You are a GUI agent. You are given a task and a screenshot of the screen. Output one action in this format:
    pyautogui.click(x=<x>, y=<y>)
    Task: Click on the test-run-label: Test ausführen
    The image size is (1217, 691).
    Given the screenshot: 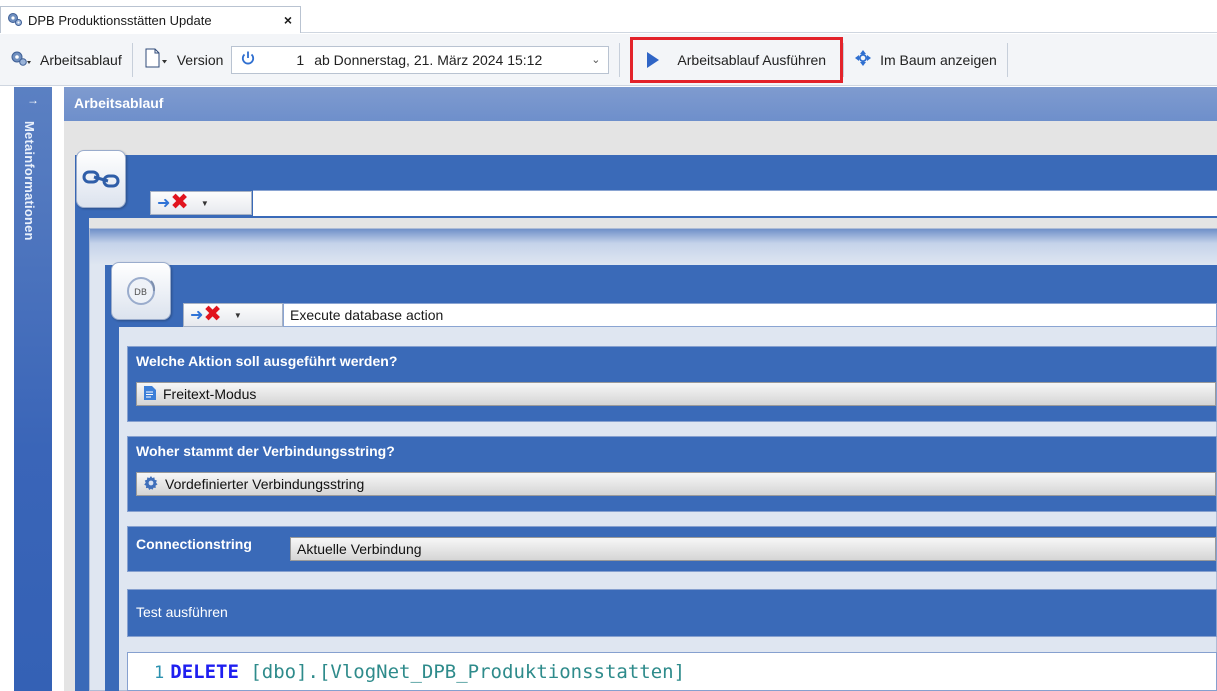 What is the action you would take?
    pyautogui.click(x=182, y=612)
    